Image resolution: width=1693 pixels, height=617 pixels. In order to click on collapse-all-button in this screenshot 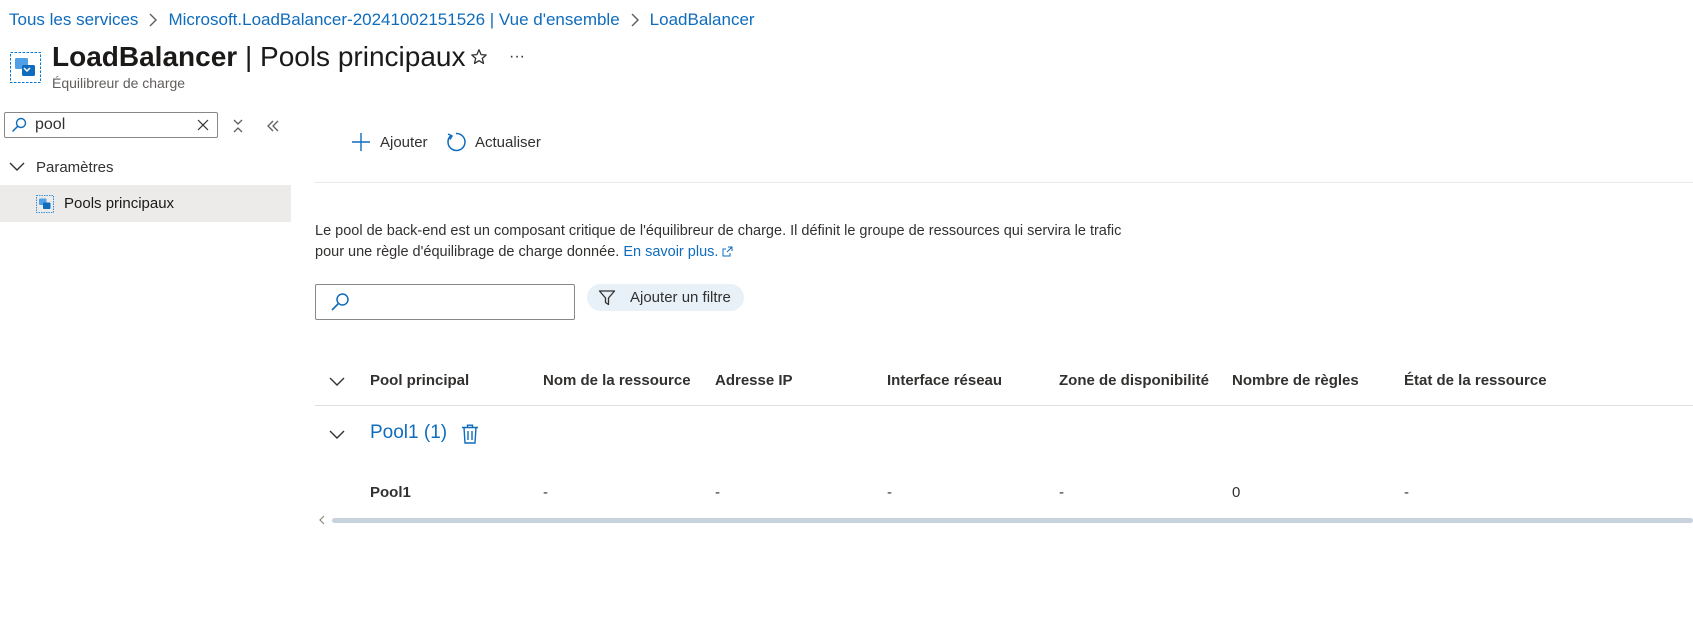, I will do `click(238, 126)`.